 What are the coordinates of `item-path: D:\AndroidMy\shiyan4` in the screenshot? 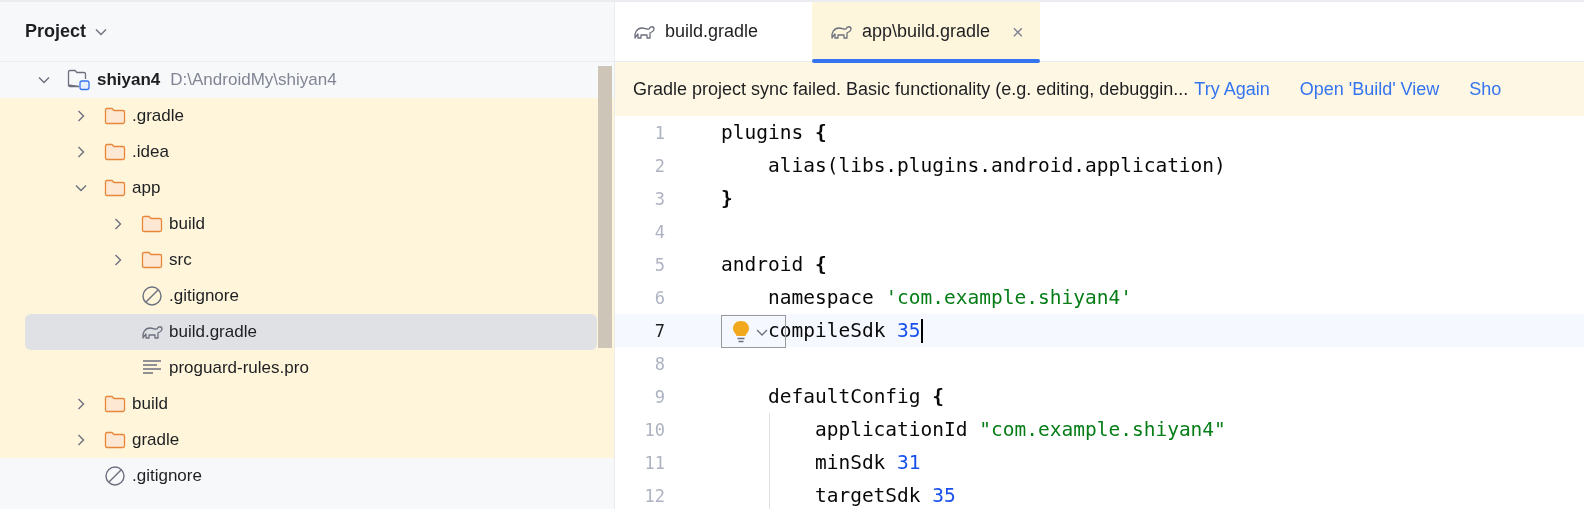 It's located at (253, 80).